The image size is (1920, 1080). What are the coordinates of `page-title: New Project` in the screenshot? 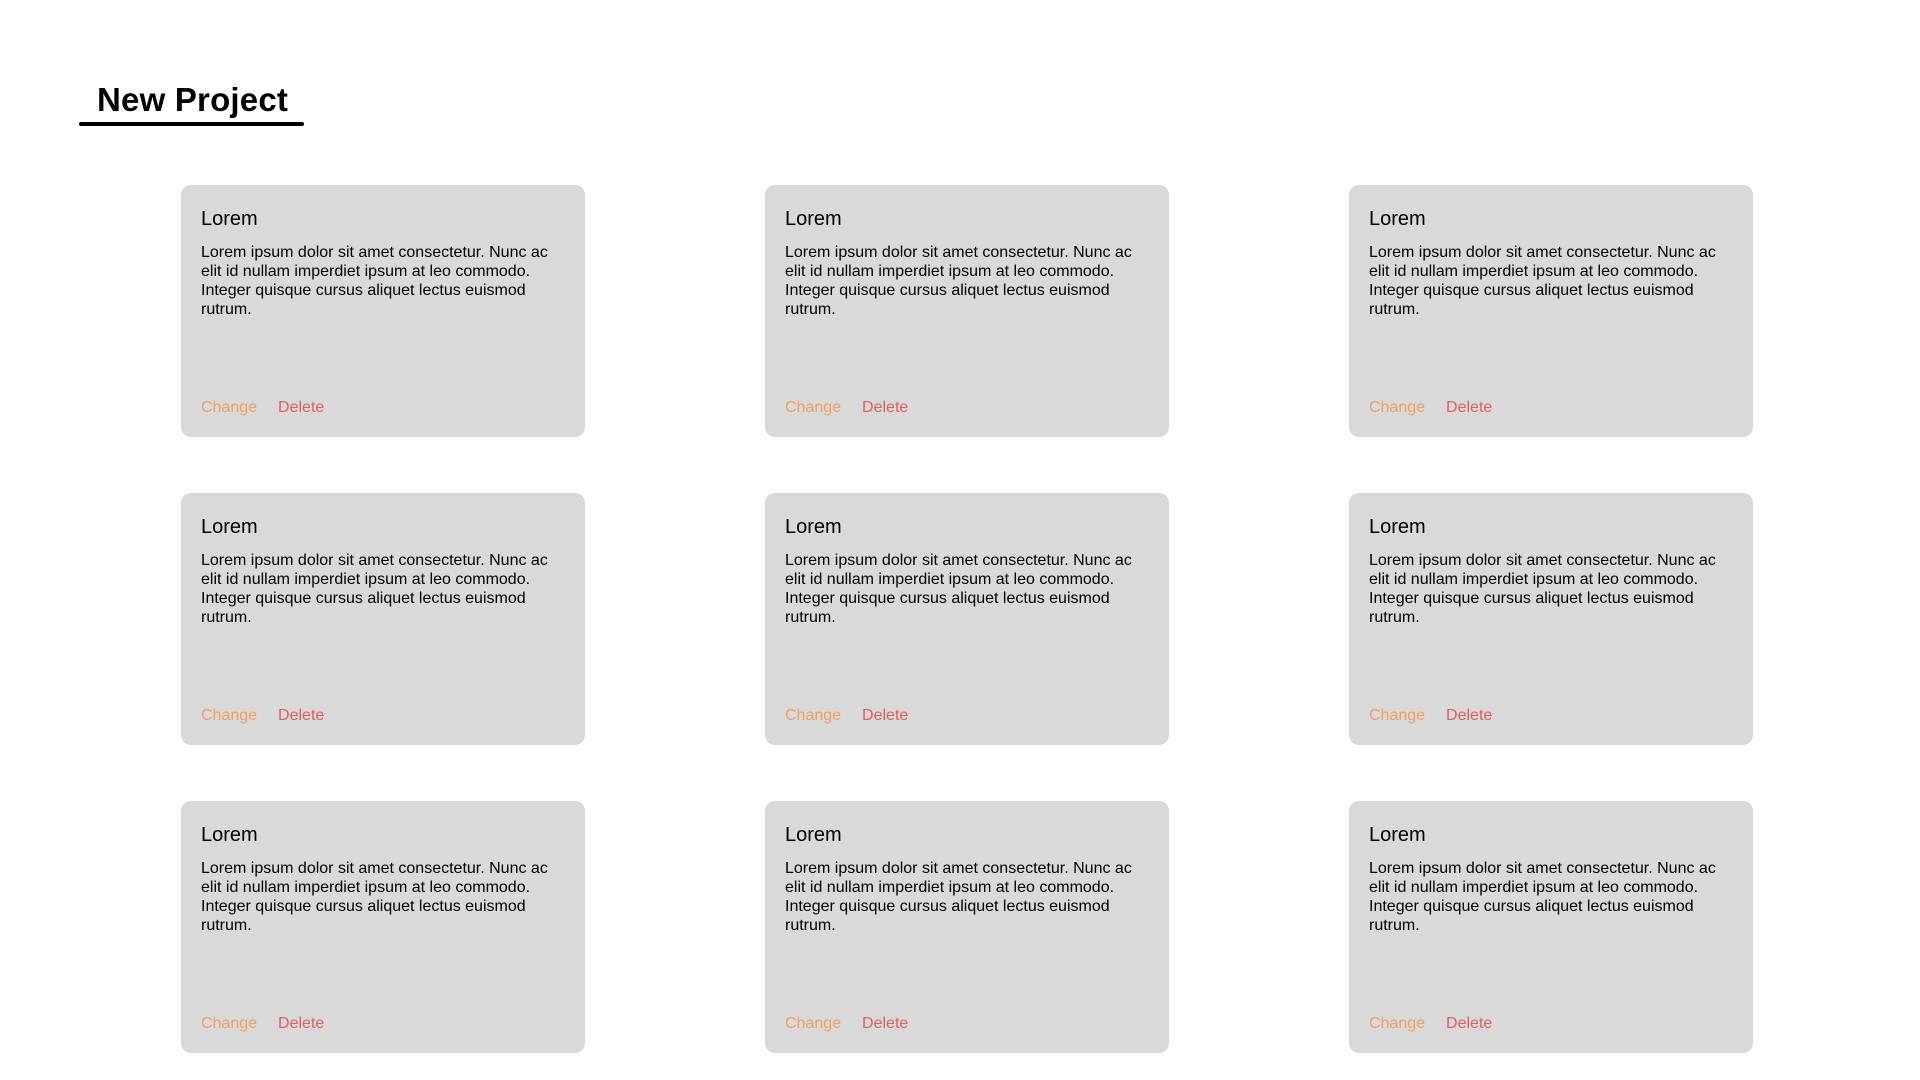 It's located at (193, 99).